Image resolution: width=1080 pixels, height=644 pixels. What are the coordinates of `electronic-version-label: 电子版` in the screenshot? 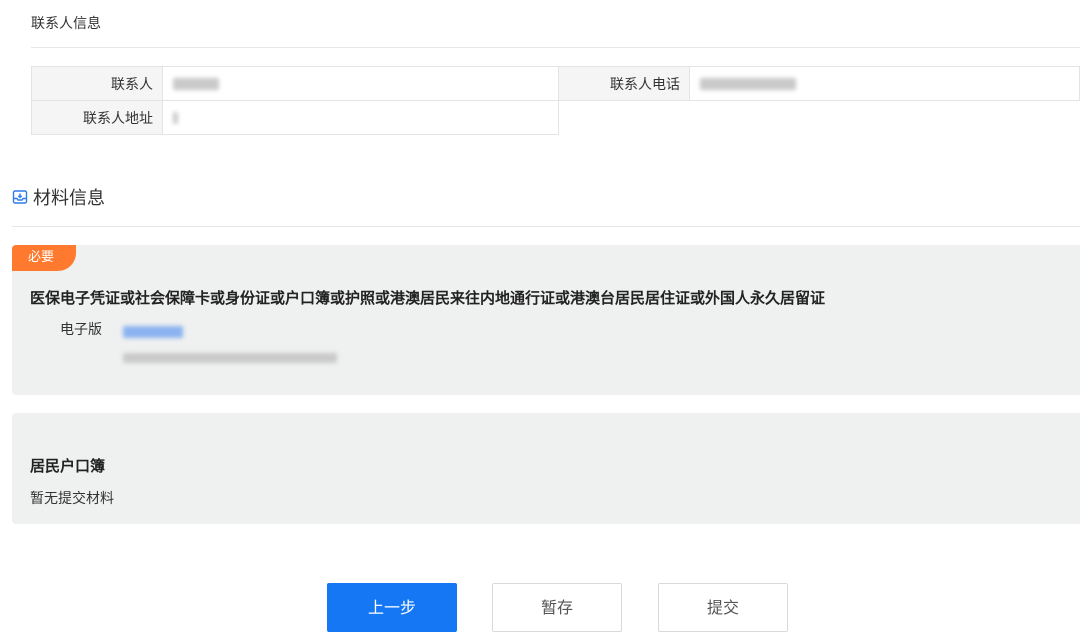 It's located at (81, 330).